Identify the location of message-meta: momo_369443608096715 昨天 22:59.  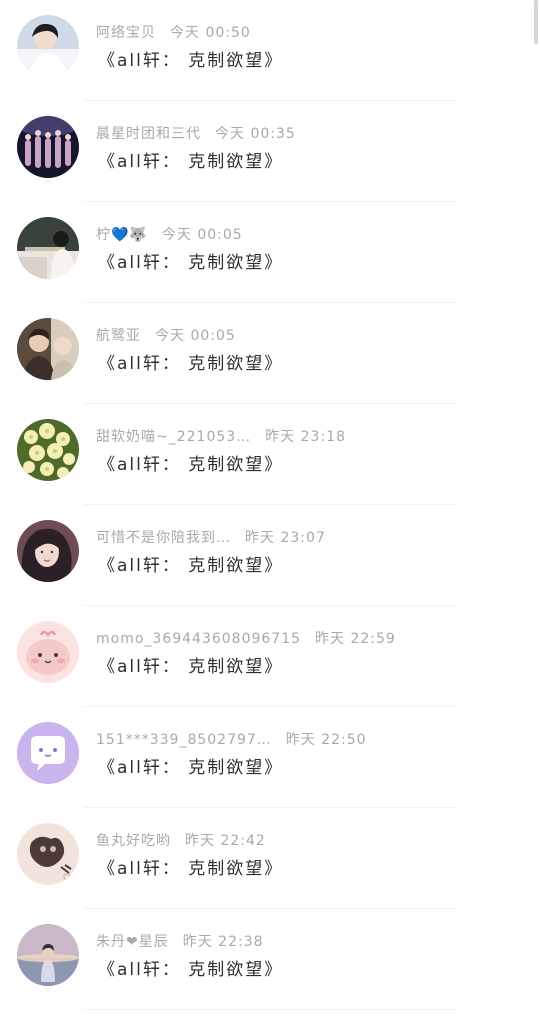
(246, 638).